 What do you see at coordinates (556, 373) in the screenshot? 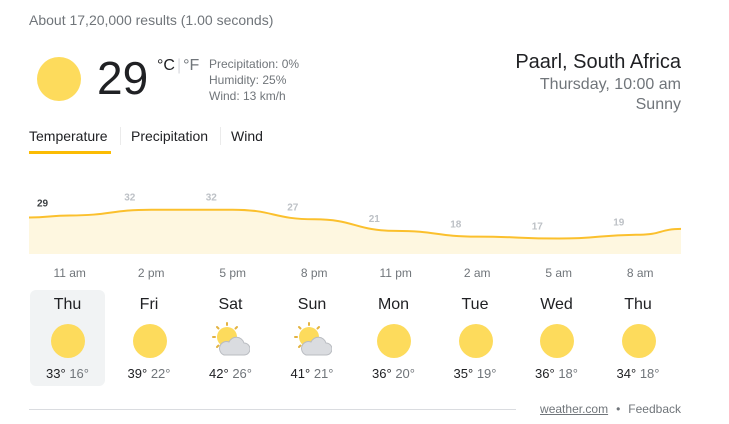
I see `day-temps: 36° 18°` at bounding box center [556, 373].